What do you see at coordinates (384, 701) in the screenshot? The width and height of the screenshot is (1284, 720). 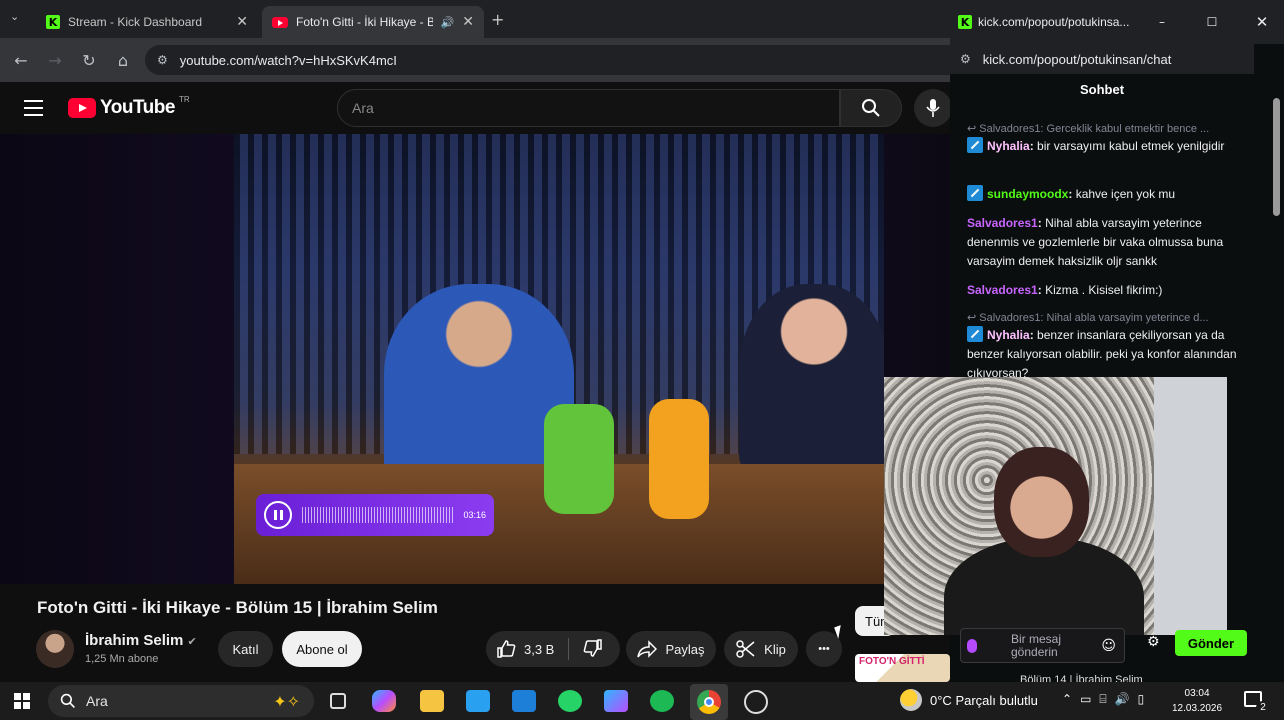 I see `copilot-icon` at bounding box center [384, 701].